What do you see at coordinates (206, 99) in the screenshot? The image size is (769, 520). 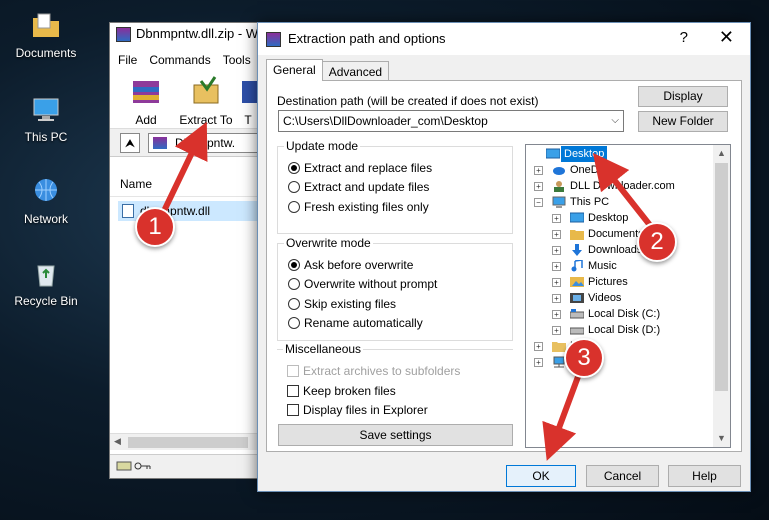 I see `extract-to-button: Extract To` at bounding box center [206, 99].